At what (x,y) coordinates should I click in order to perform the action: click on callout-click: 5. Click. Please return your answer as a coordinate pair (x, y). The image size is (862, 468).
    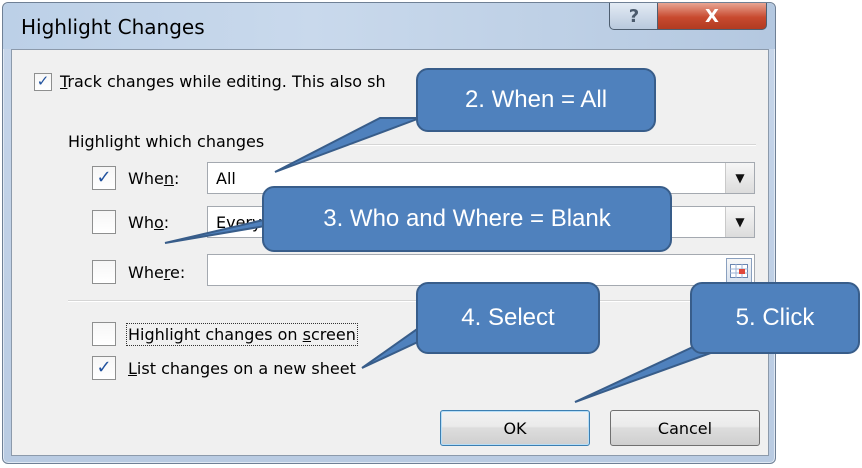
    Looking at the image, I should click on (775, 318).